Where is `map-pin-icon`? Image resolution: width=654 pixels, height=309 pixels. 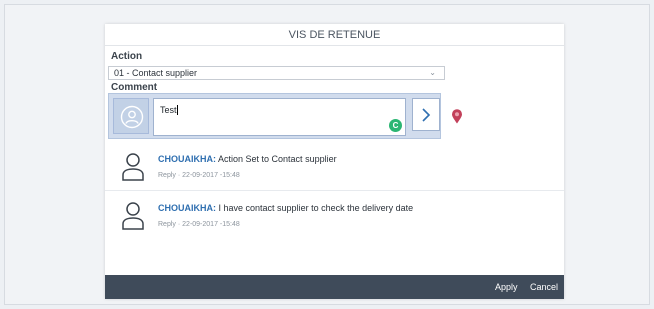
map-pin-icon is located at coordinates (457, 116).